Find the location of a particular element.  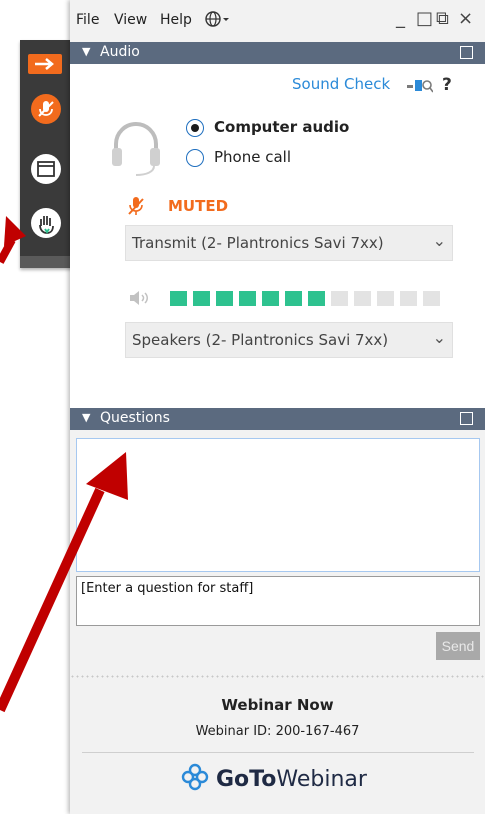

help-question-mark: ? is located at coordinates (447, 85).